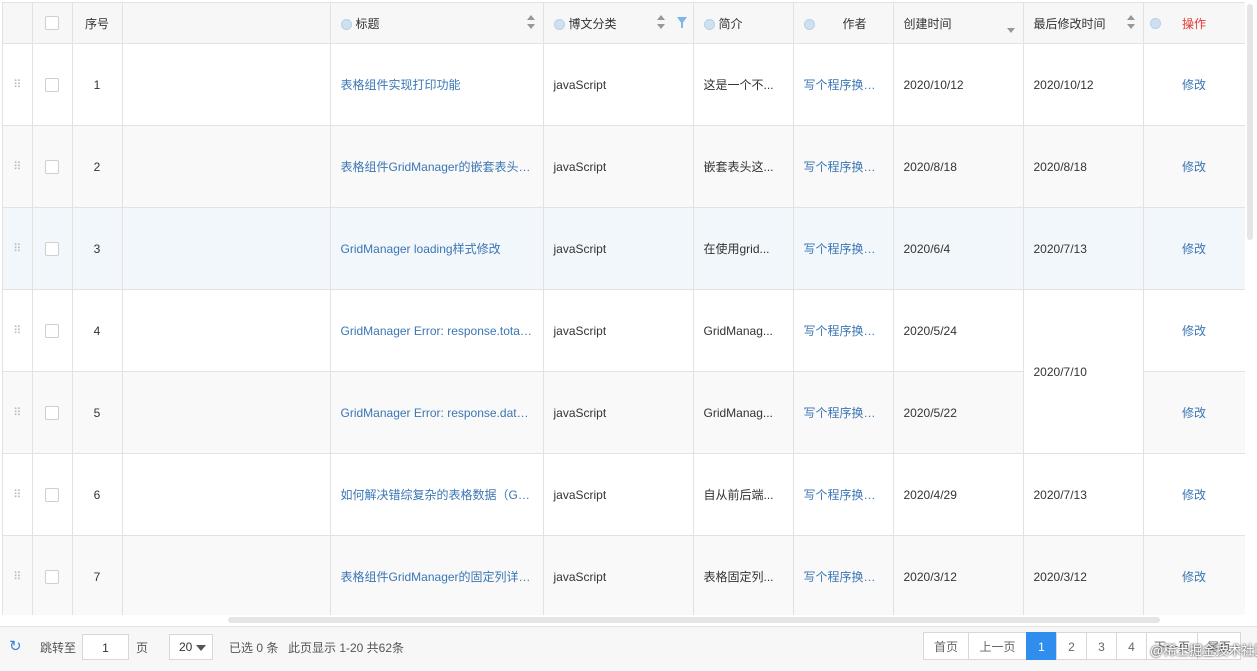 The width and height of the screenshot is (1257, 671). What do you see at coordinates (1071, 646) in the screenshot?
I see `page-2-button: 2` at bounding box center [1071, 646].